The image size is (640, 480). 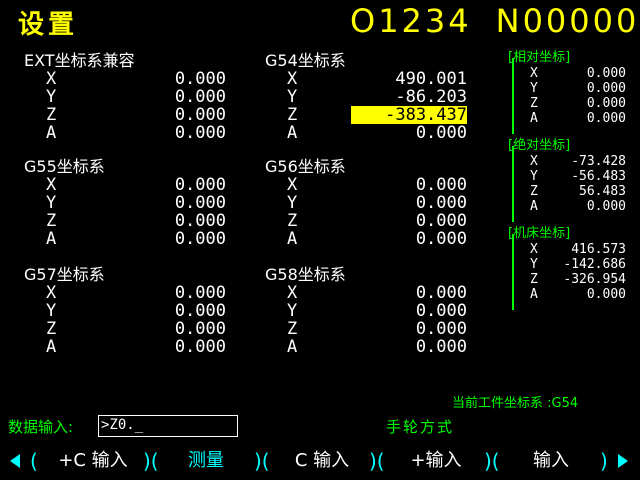 What do you see at coordinates (34, 461) in the screenshot?
I see `bracket-left-icon: (` at bounding box center [34, 461].